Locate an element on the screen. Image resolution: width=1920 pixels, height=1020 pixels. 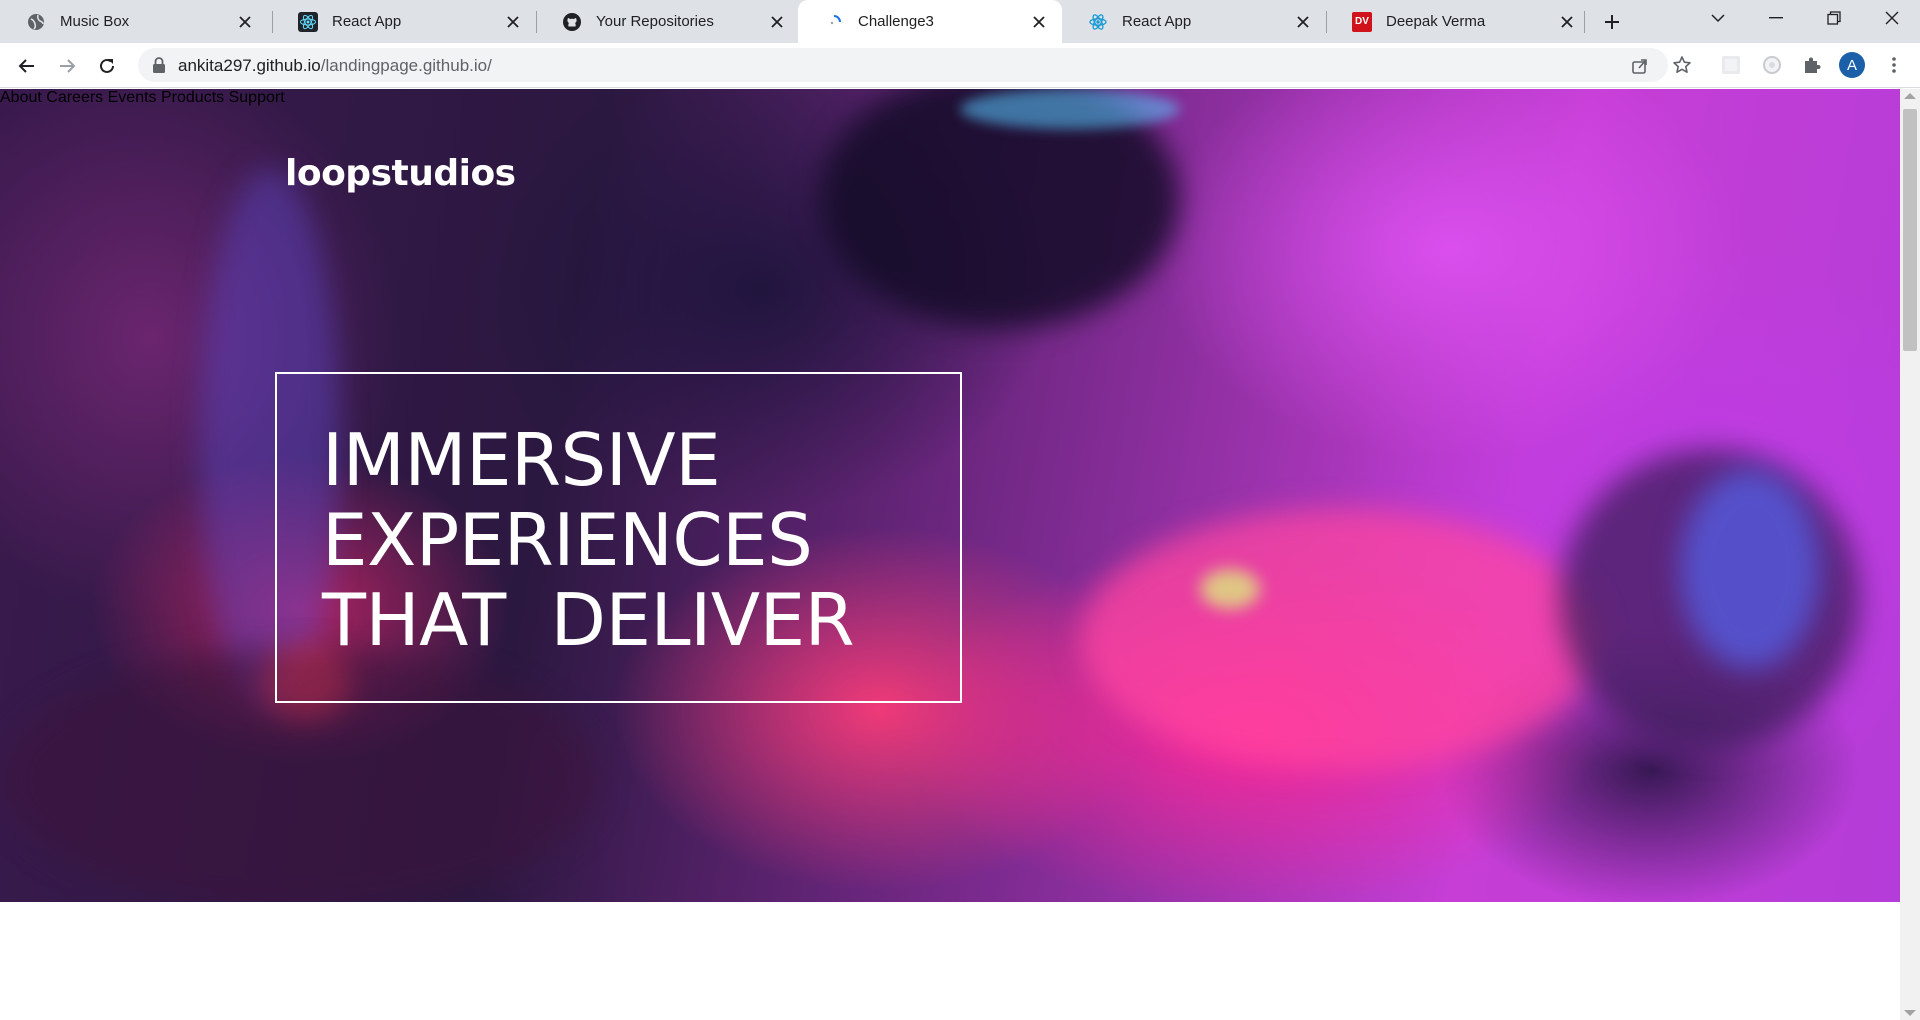
nav-link-products: Products is located at coordinates (192, 97).